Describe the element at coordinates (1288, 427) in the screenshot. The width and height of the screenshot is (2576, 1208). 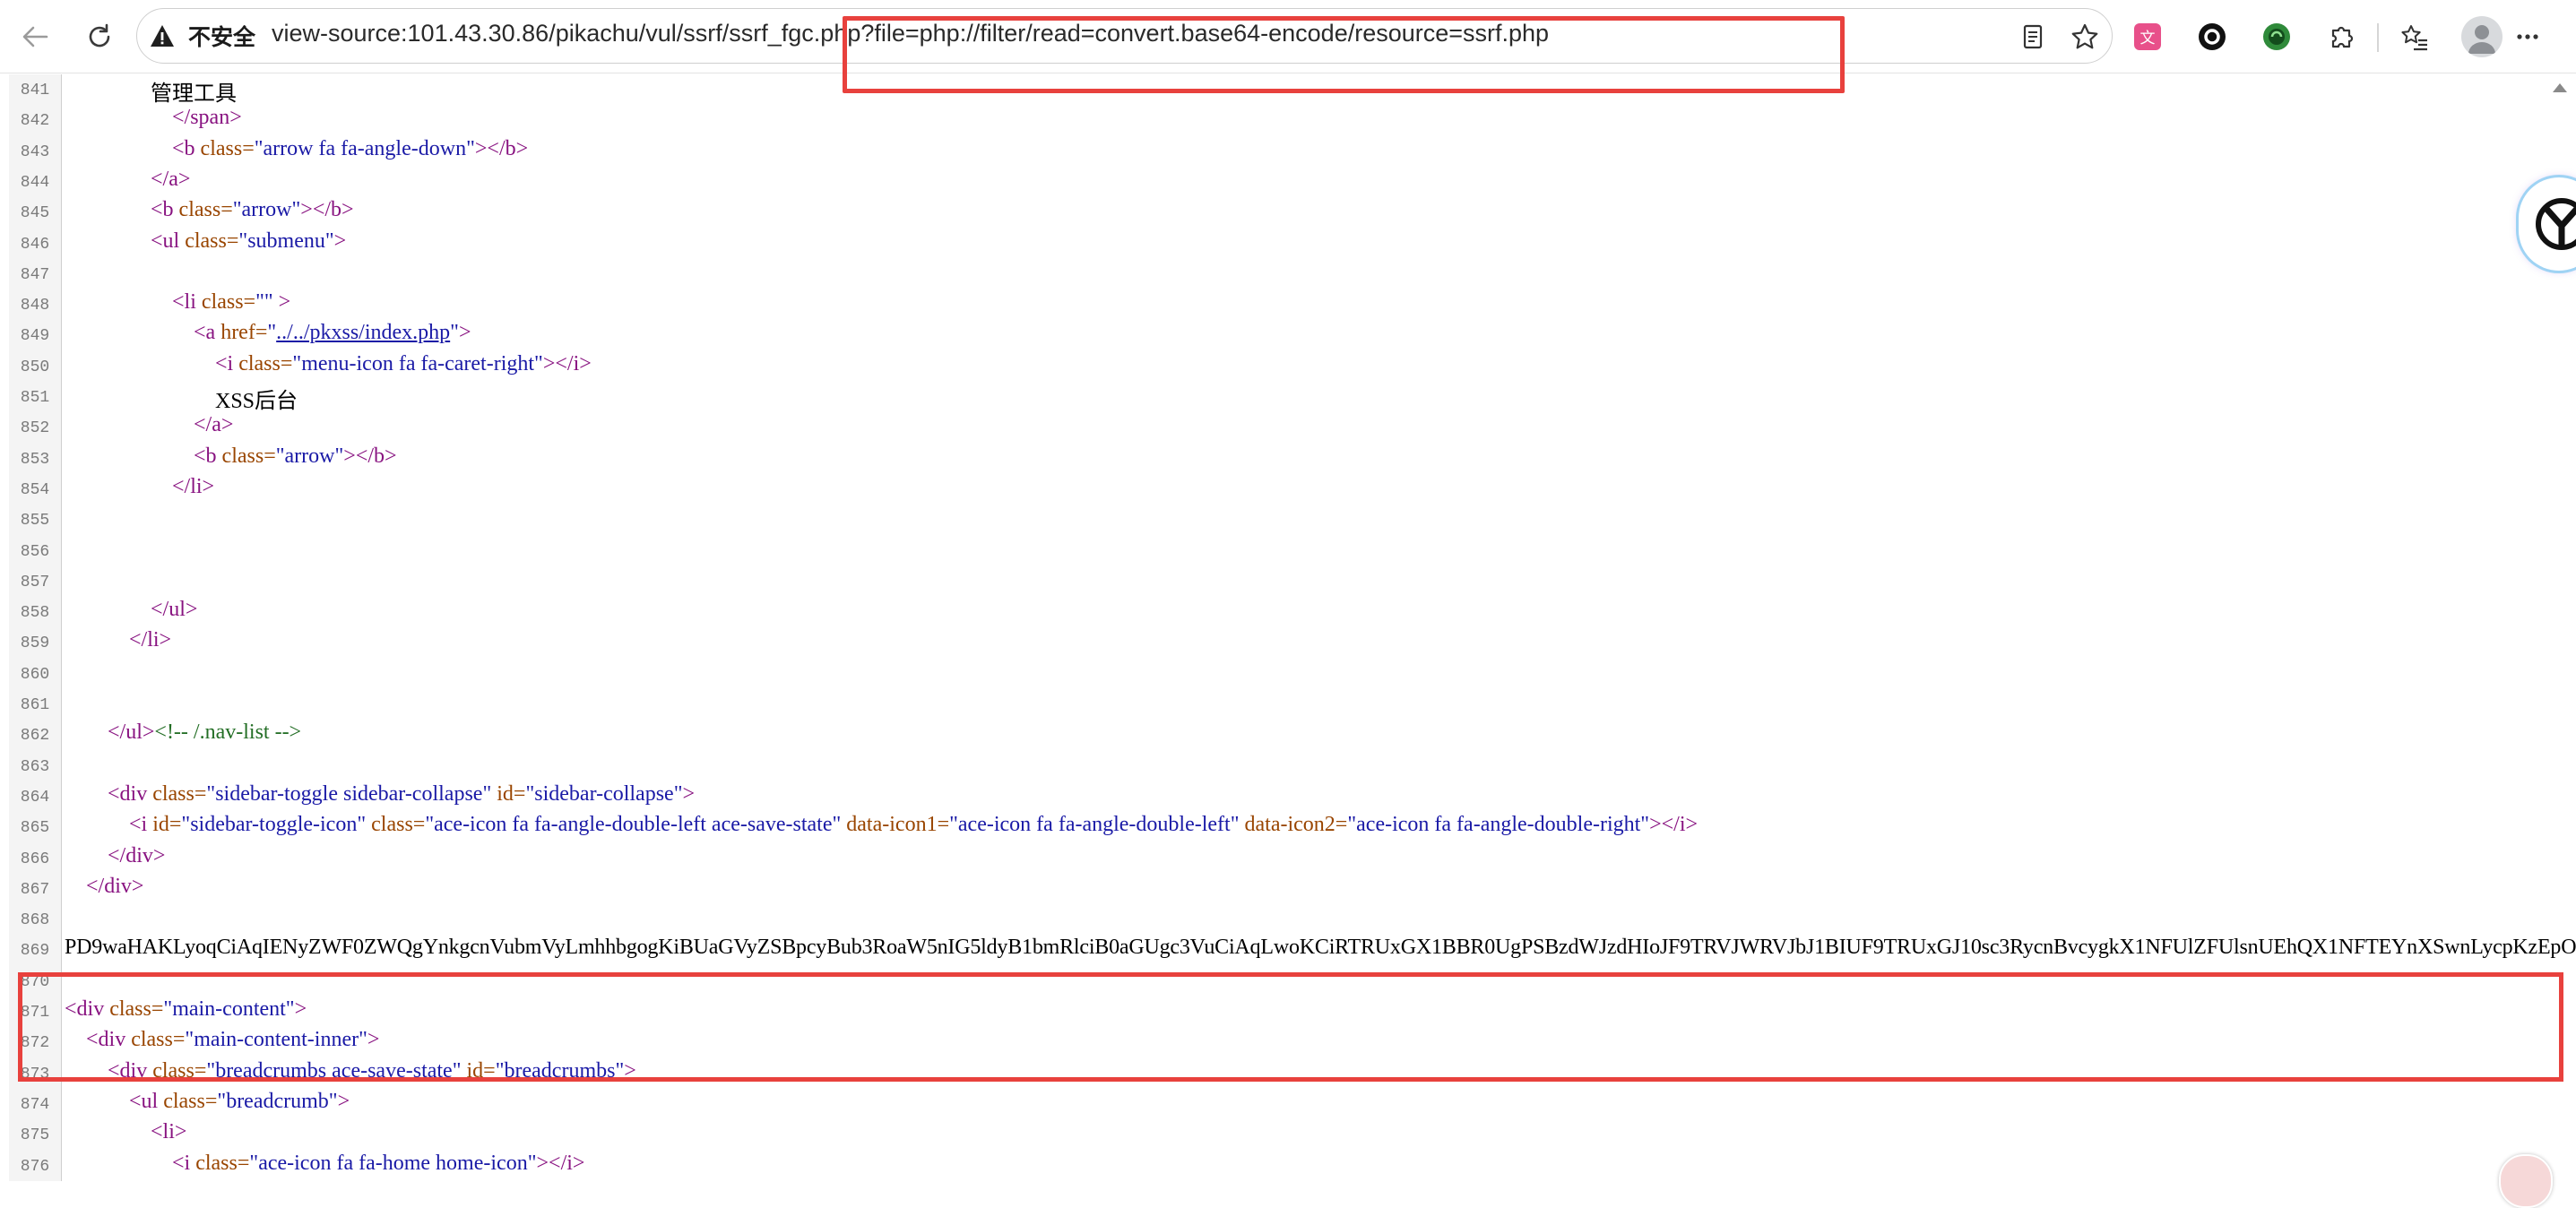
I see `source-line: 852 </a>` at that location.